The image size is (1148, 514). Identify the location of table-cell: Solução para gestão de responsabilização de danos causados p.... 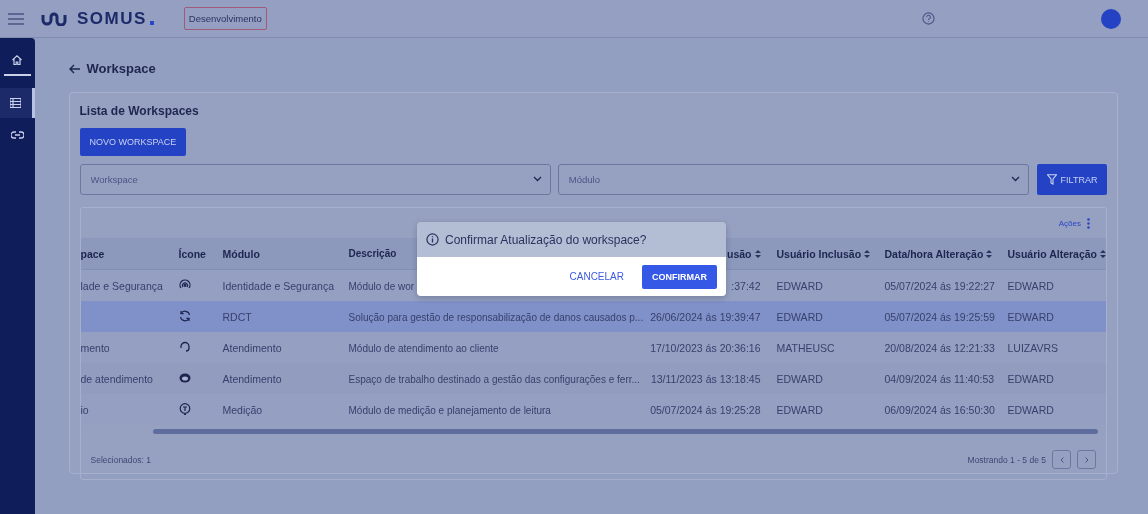
(496, 317).